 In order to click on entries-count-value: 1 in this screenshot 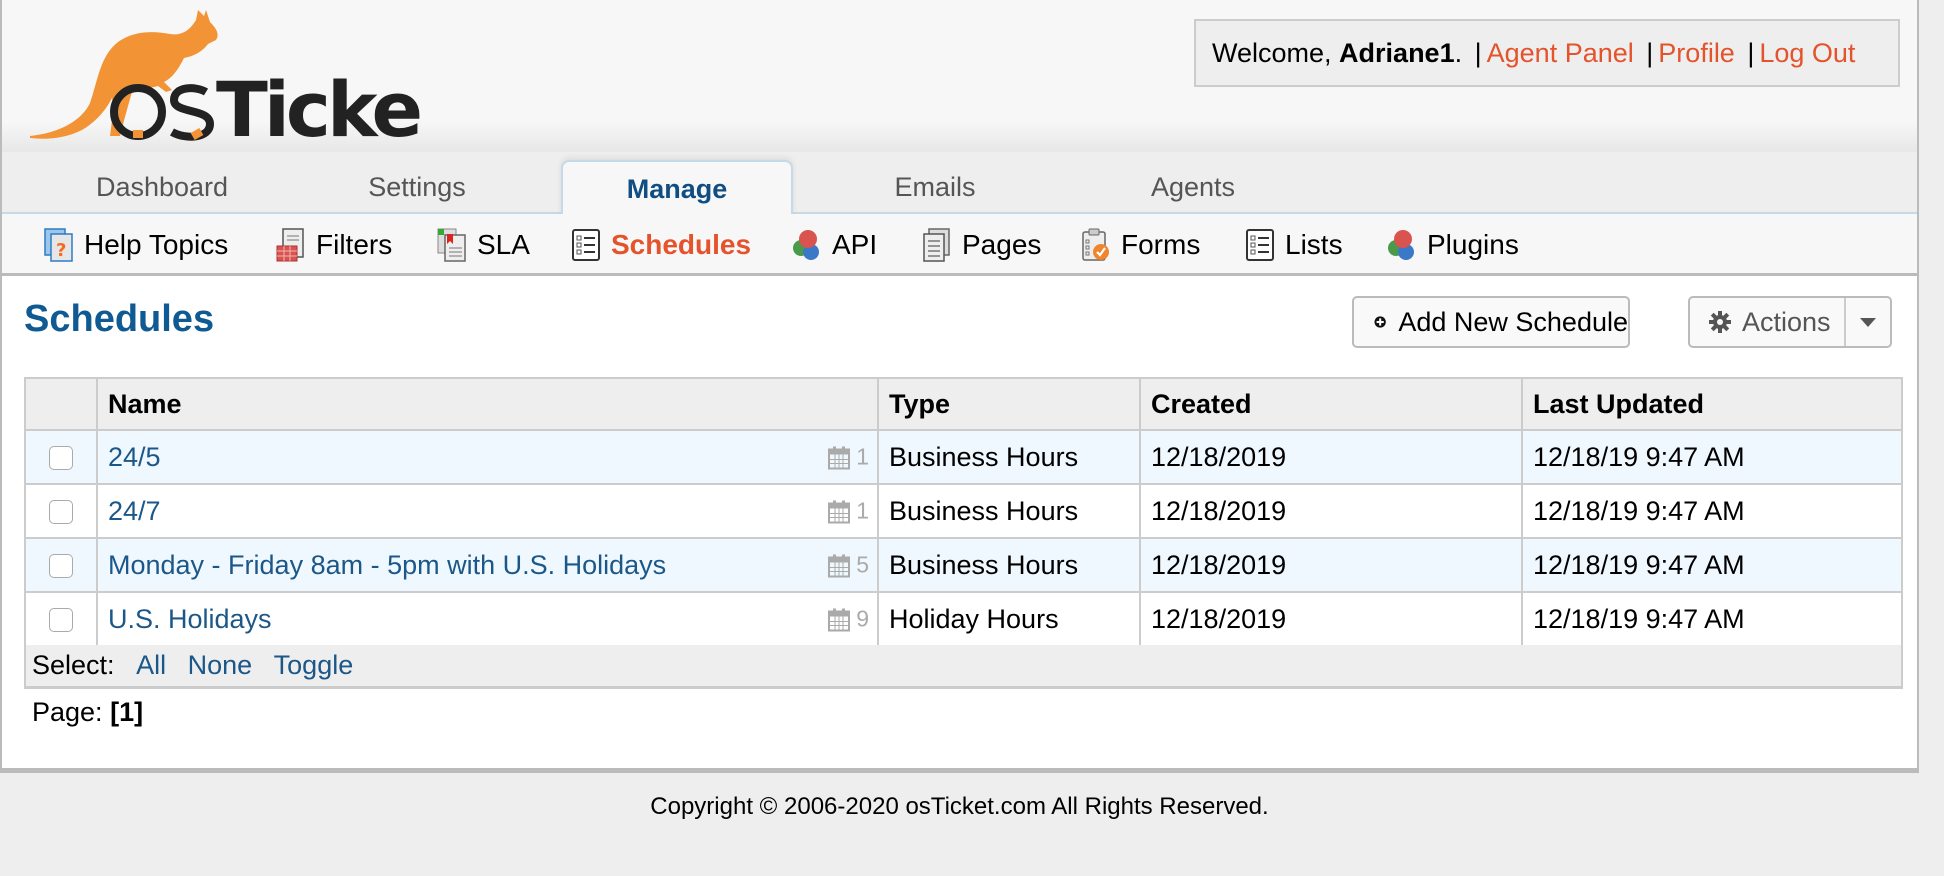, I will do `click(862, 510)`.